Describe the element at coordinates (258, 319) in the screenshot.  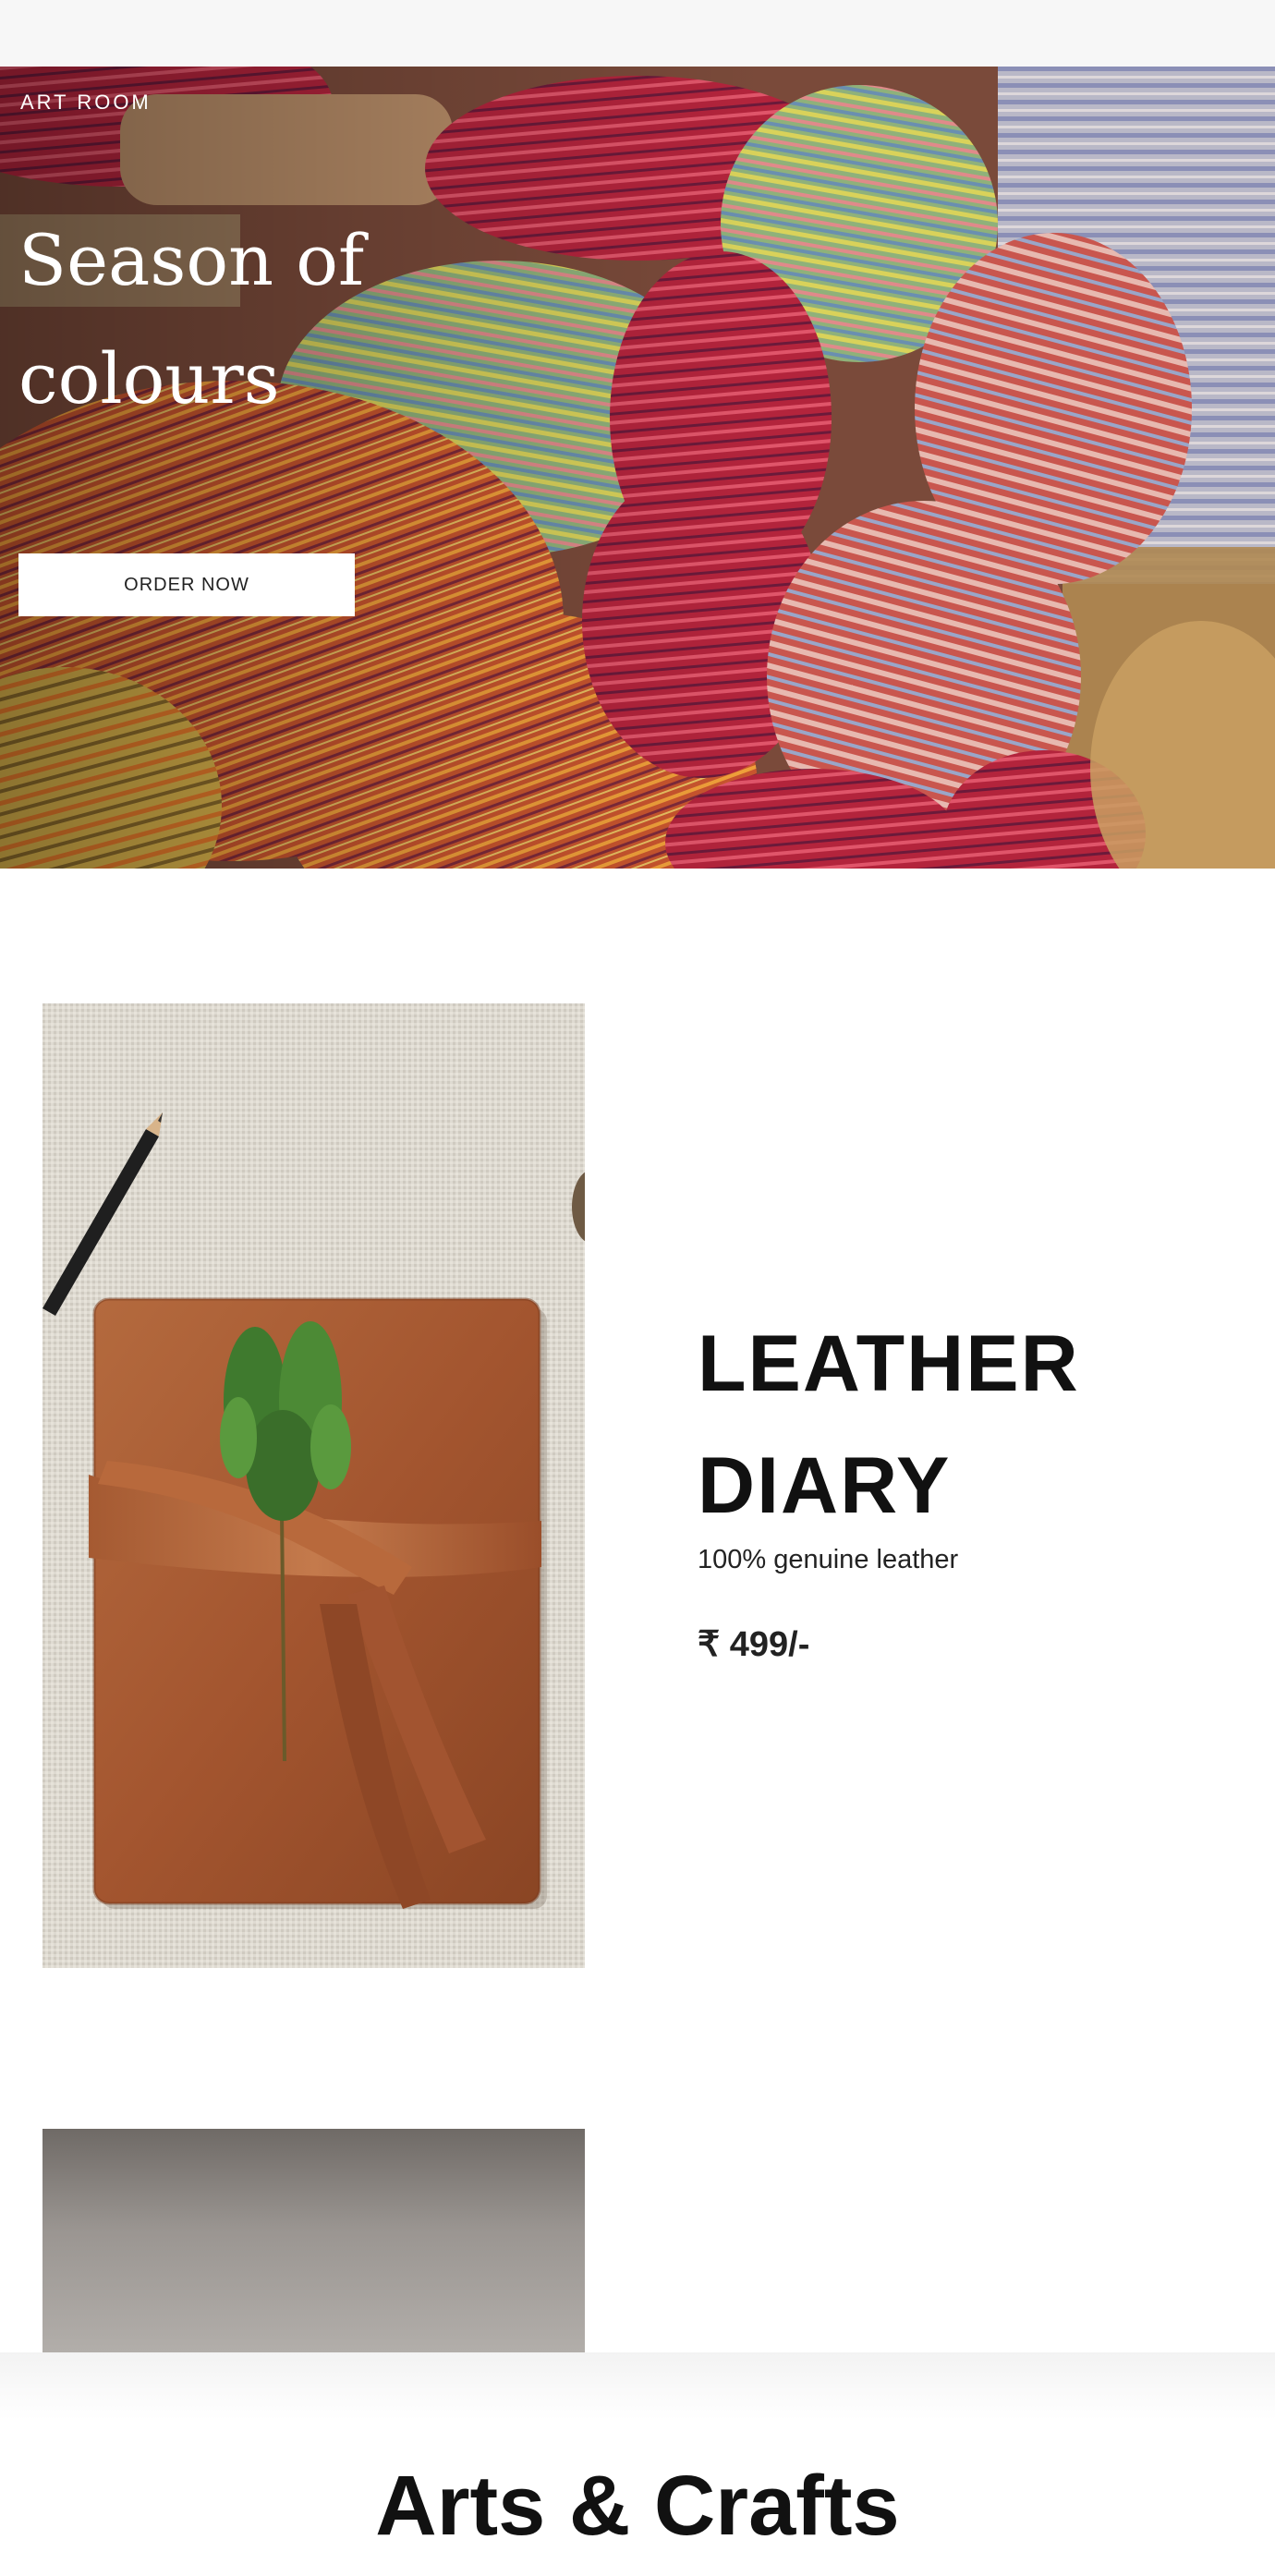
I see `hero-title: Season of colours` at that location.